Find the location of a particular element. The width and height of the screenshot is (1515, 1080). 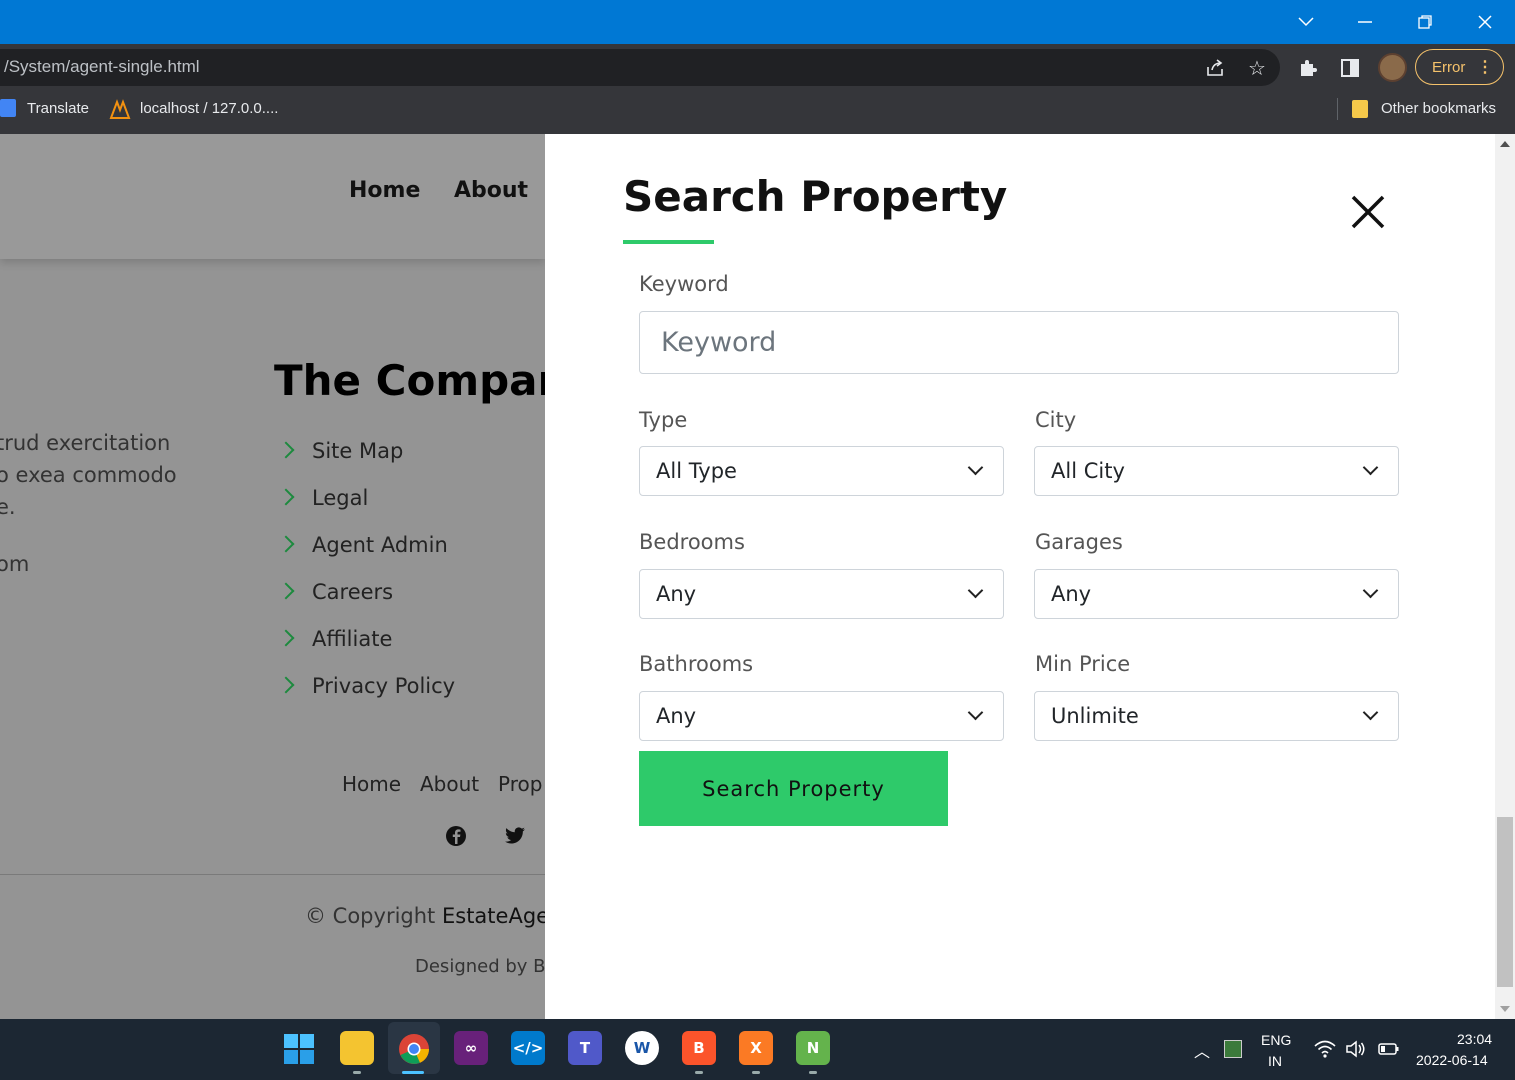

error-button: Error ⋮ is located at coordinates (1459, 67).